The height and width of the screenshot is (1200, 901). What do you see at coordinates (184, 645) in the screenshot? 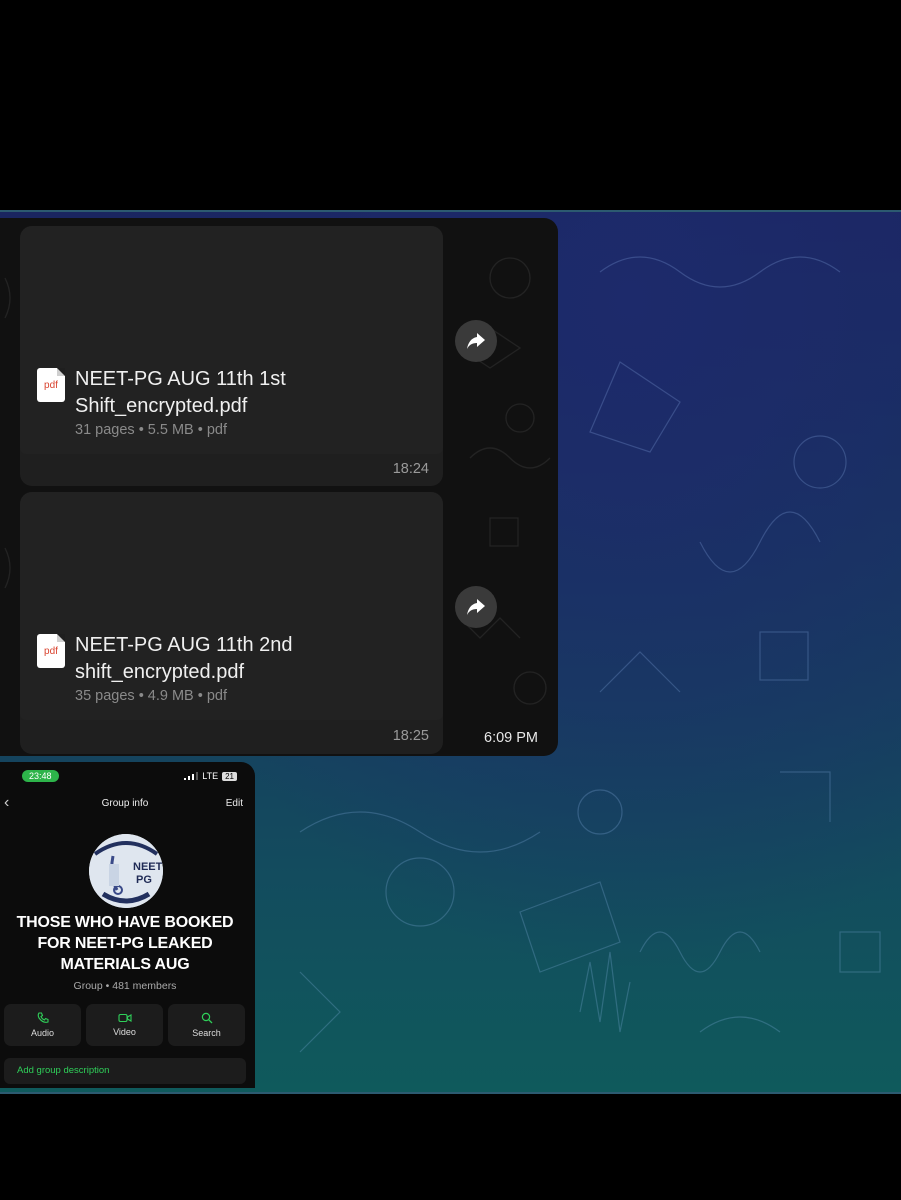
I see `file-name-line-1: NEET-PG AUG 11th 2nd` at bounding box center [184, 645].